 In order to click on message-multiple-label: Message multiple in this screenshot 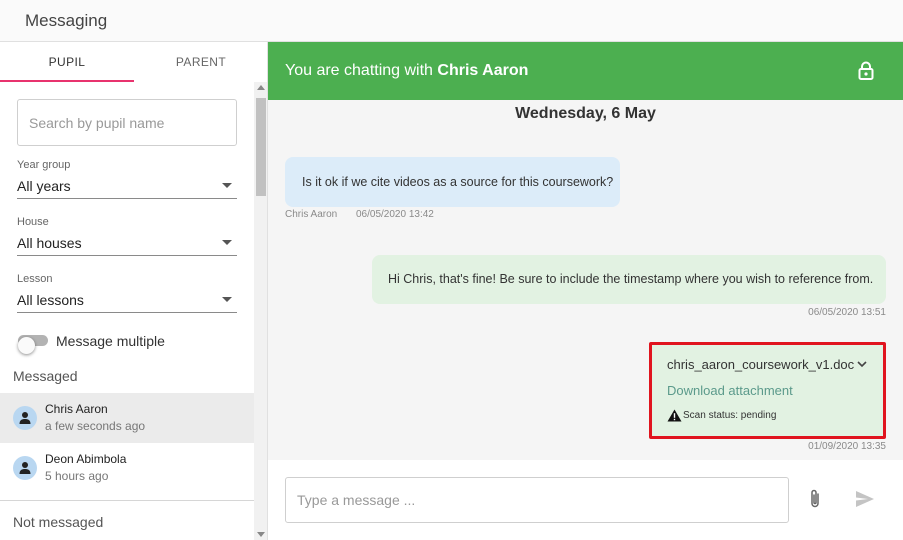, I will do `click(110, 341)`.